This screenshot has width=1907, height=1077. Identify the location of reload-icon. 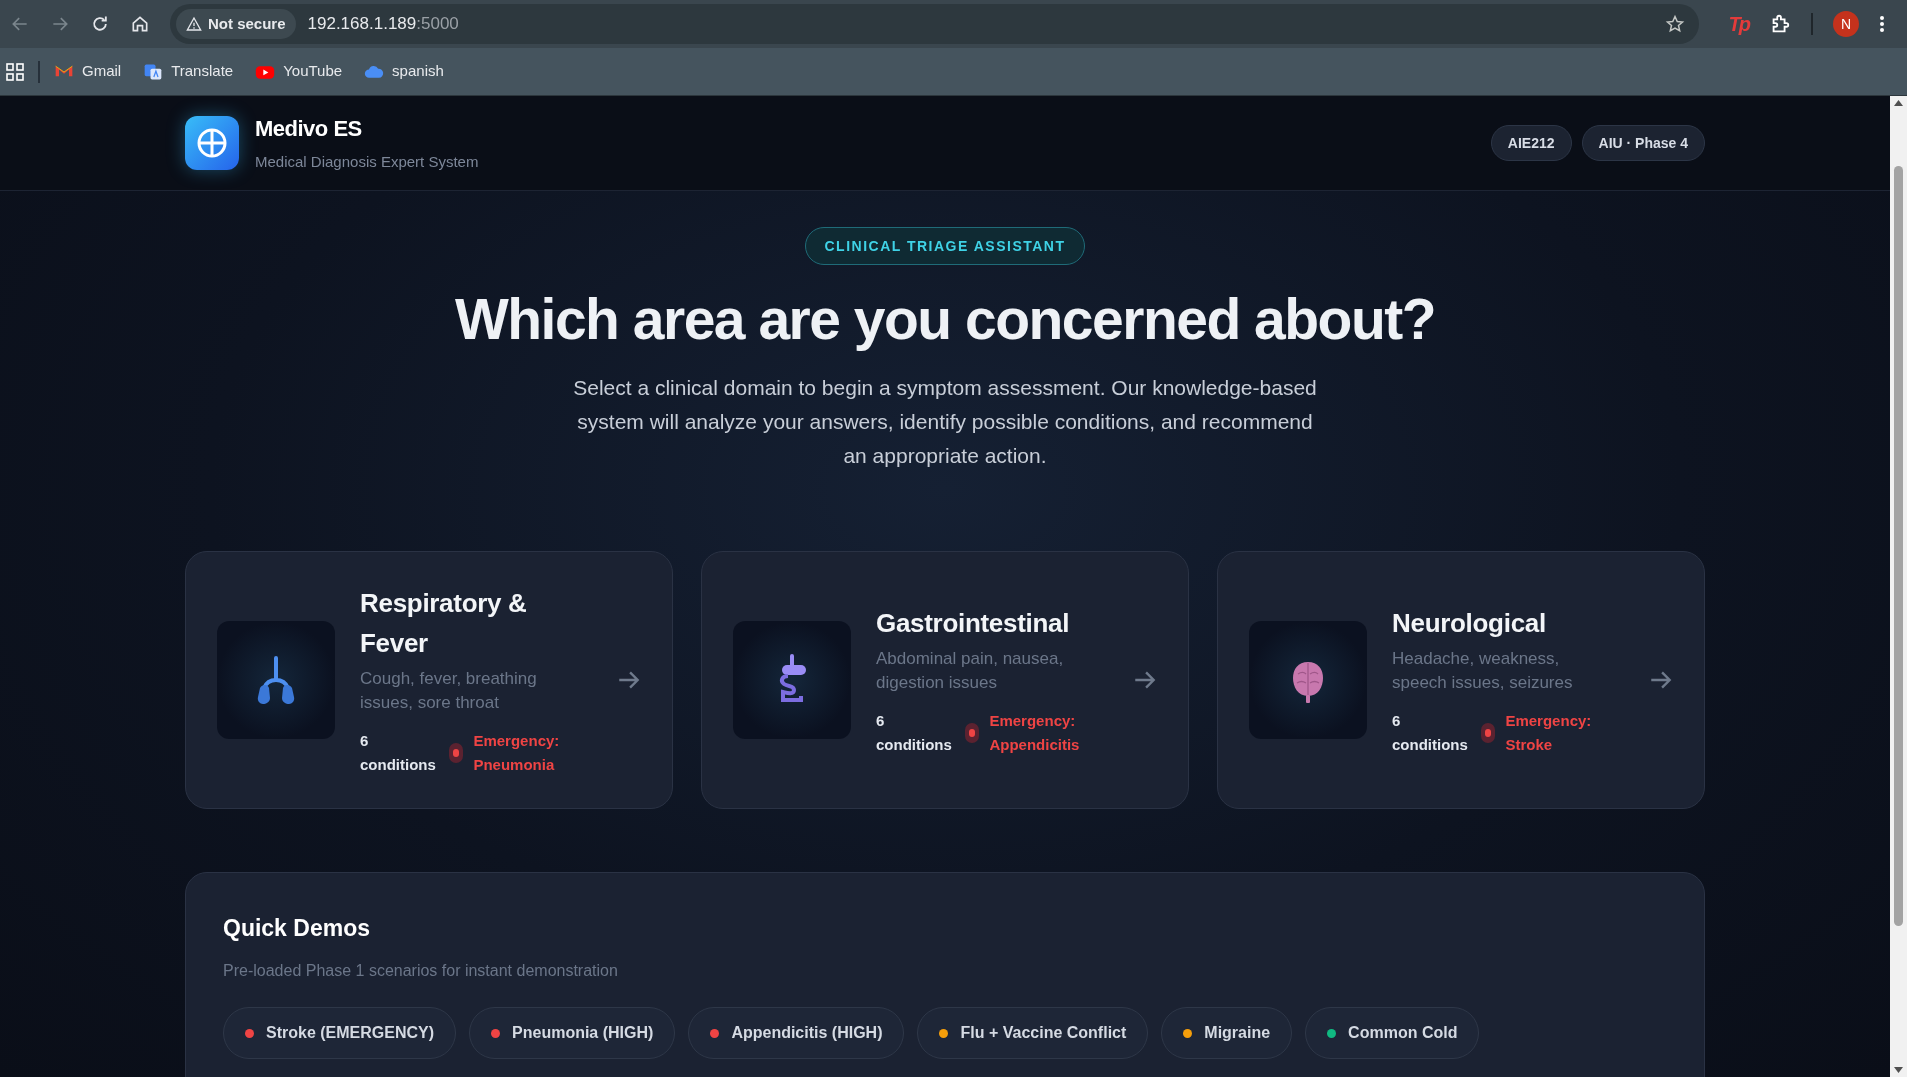
(100, 24).